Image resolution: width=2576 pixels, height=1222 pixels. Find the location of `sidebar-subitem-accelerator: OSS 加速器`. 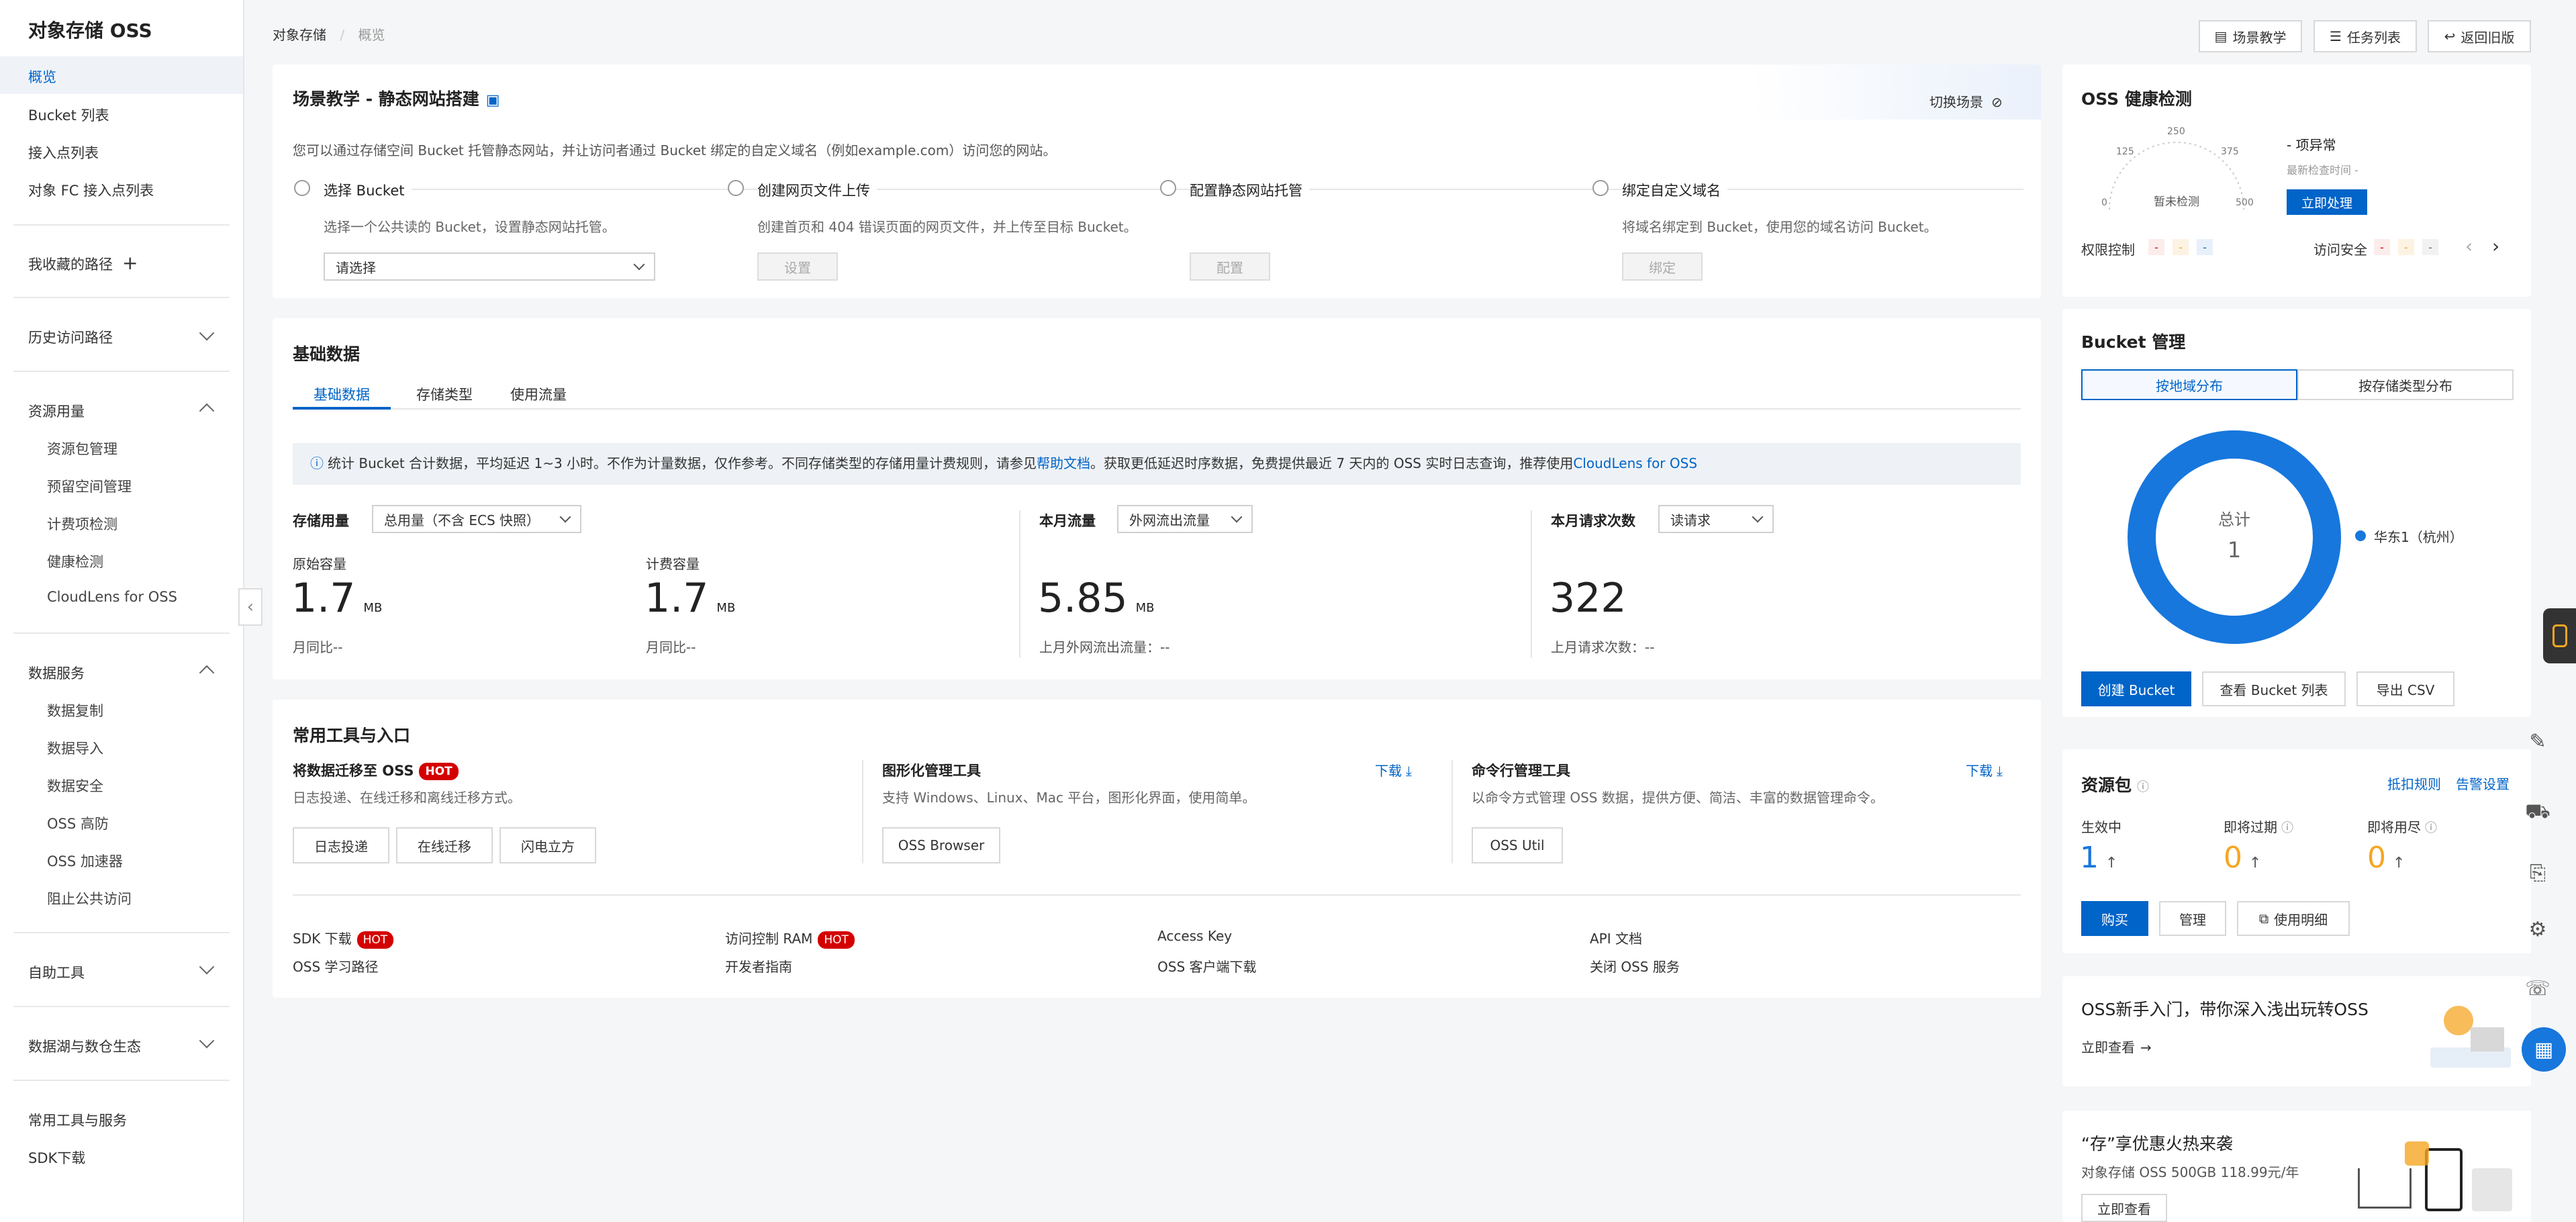

sidebar-subitem-accelerator: OSS 加速器 is located at coordinates (85, 861).